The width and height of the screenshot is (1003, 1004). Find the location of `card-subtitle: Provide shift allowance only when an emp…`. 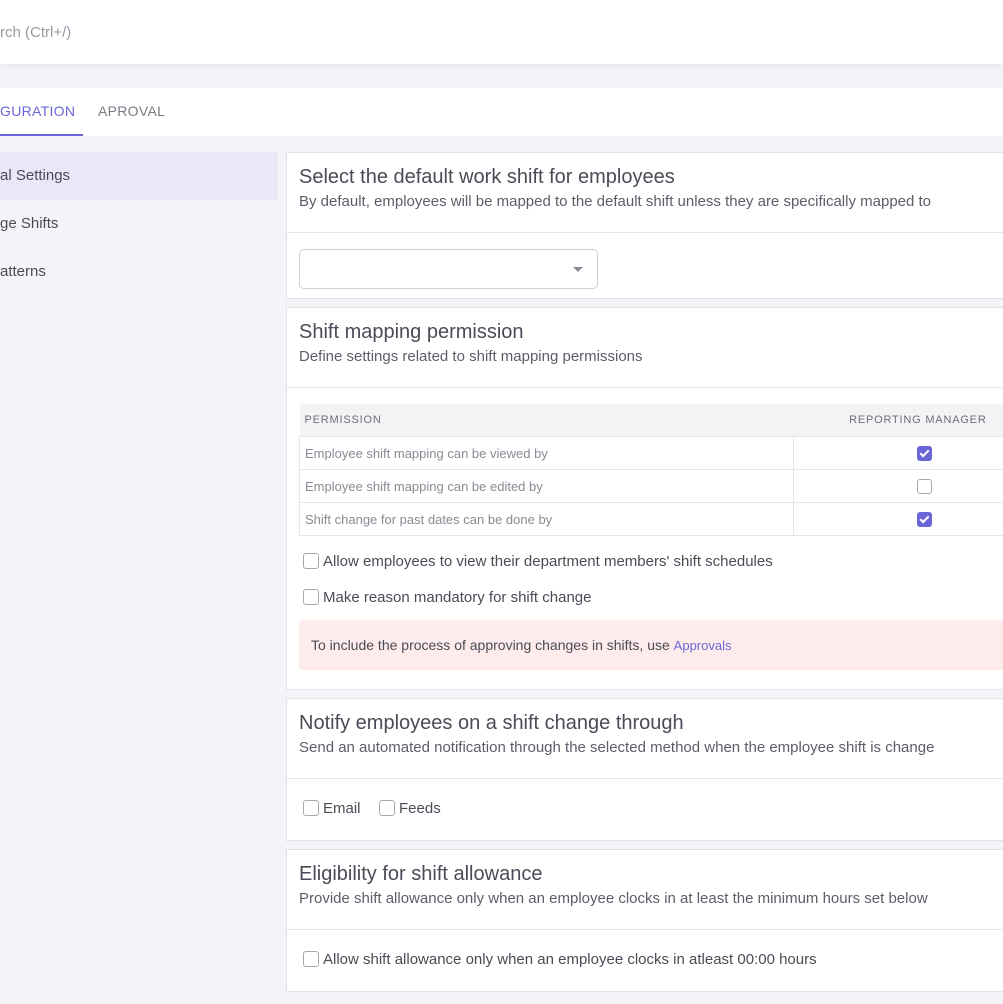

card-subtitle: Provide shift allowance only when an emp… is located at coordinates (613, 898).